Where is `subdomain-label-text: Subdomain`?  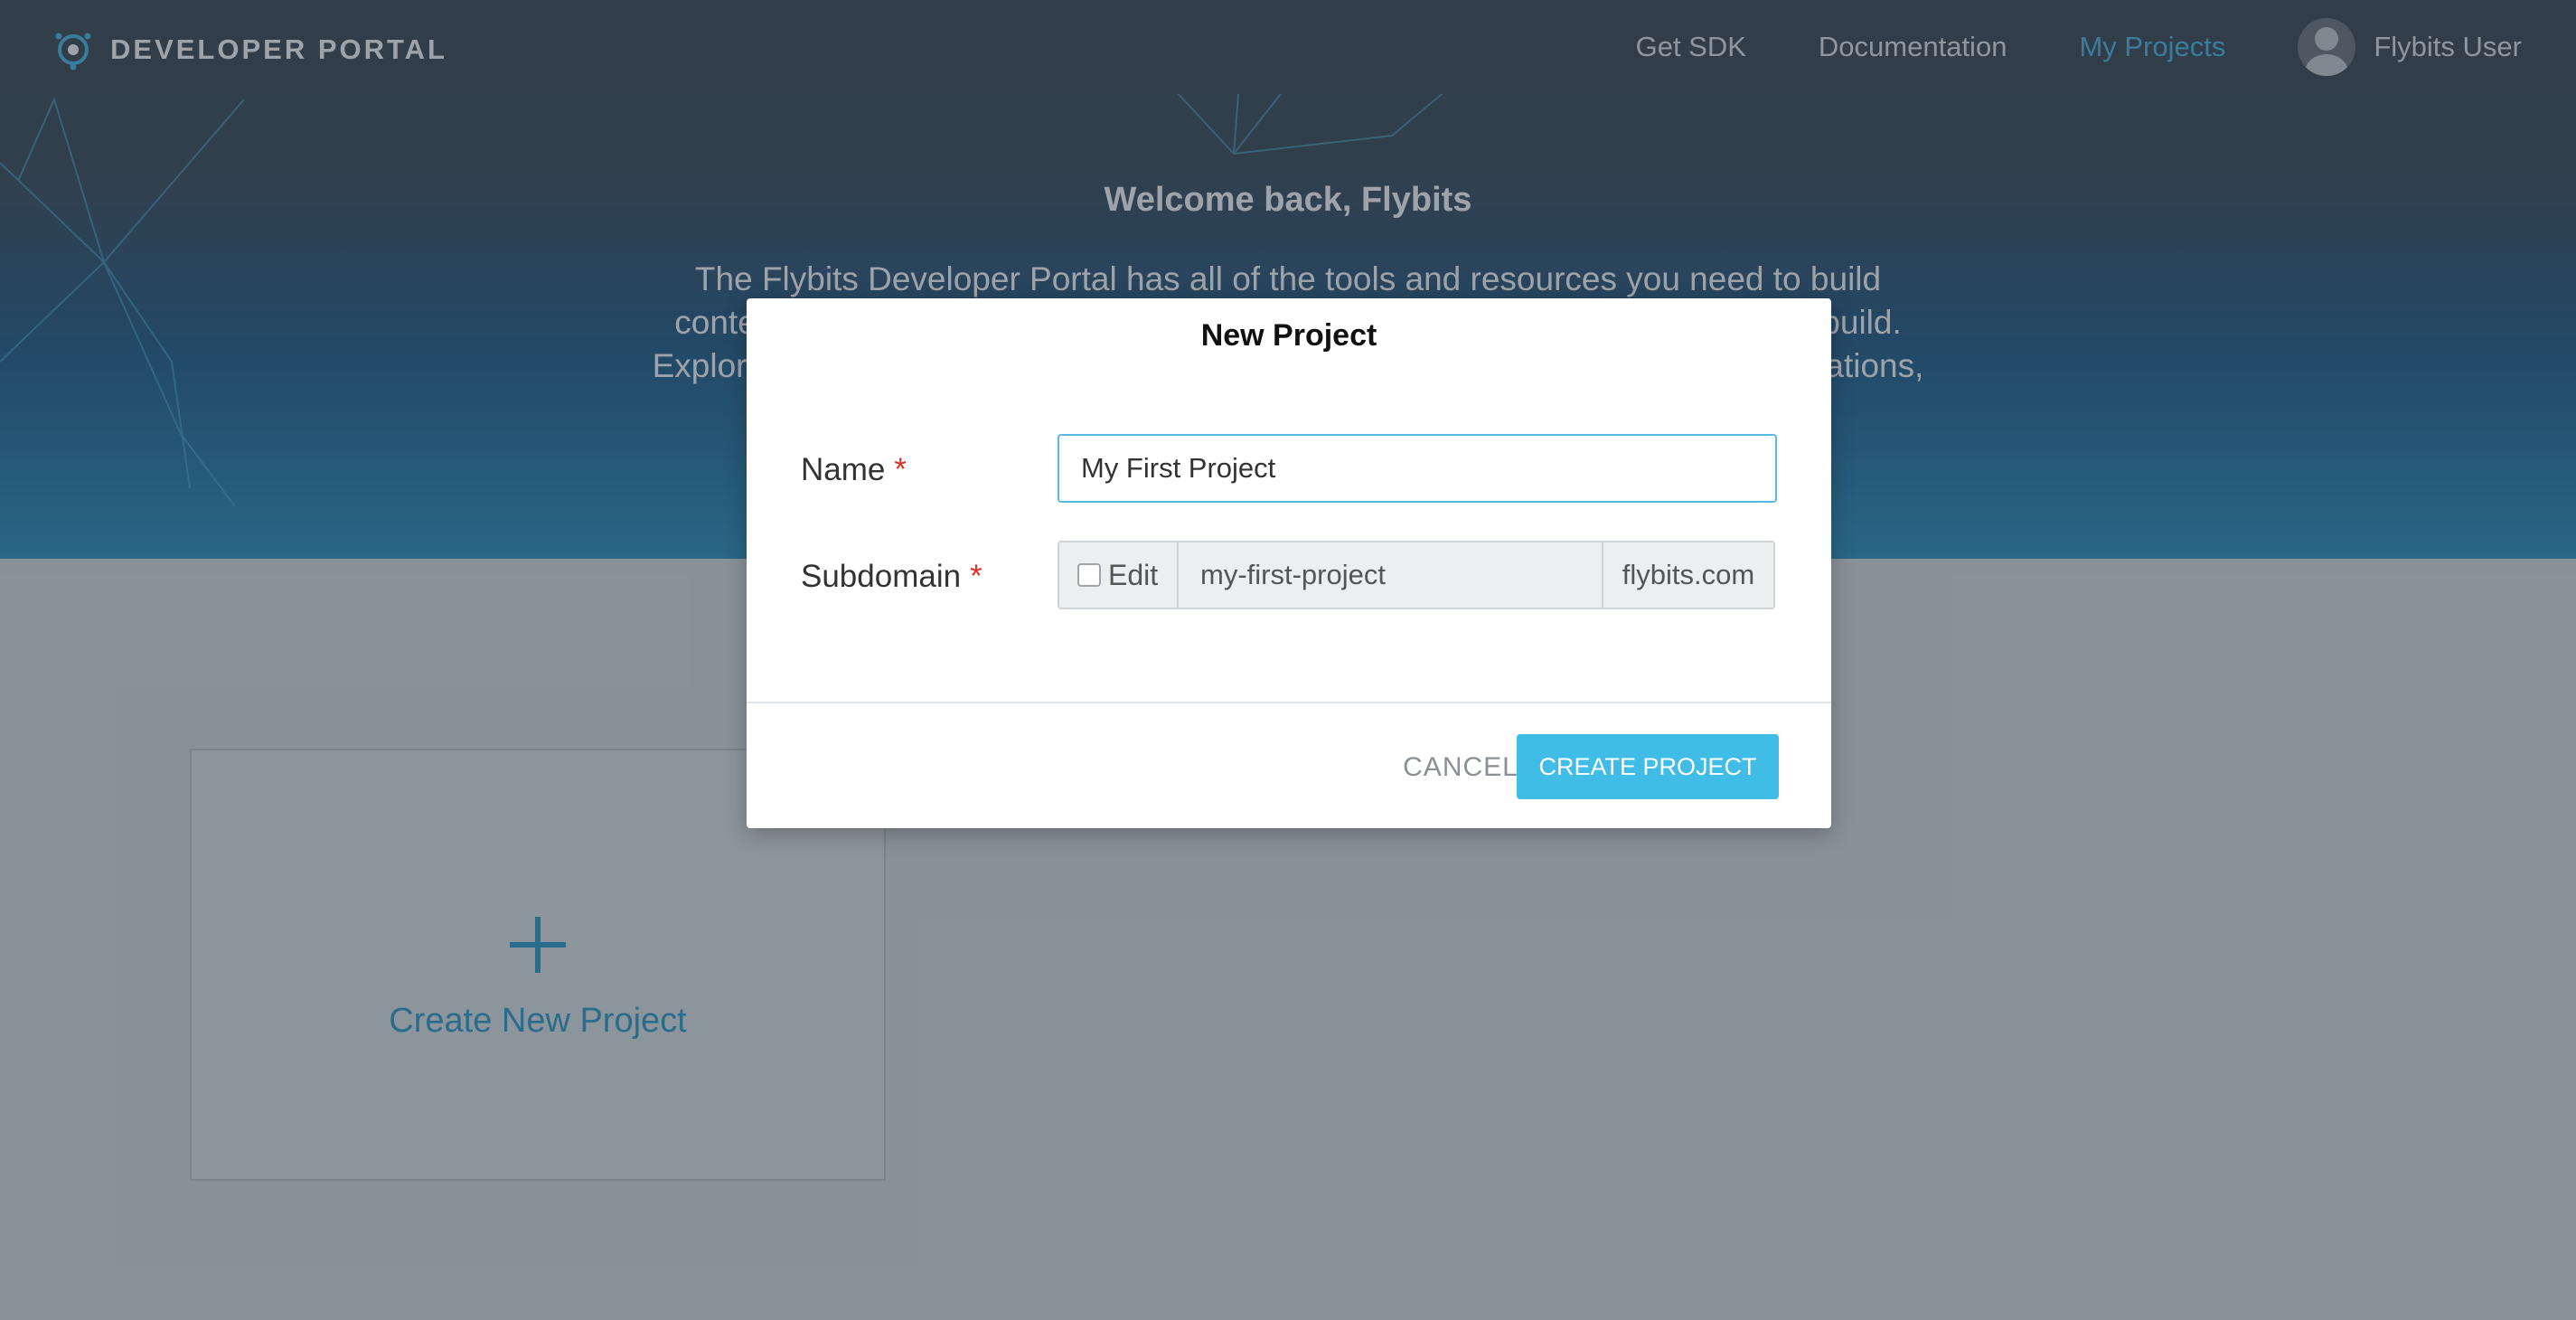 subdomain-label-text: Subdomain is located at coordinates (882, 576).